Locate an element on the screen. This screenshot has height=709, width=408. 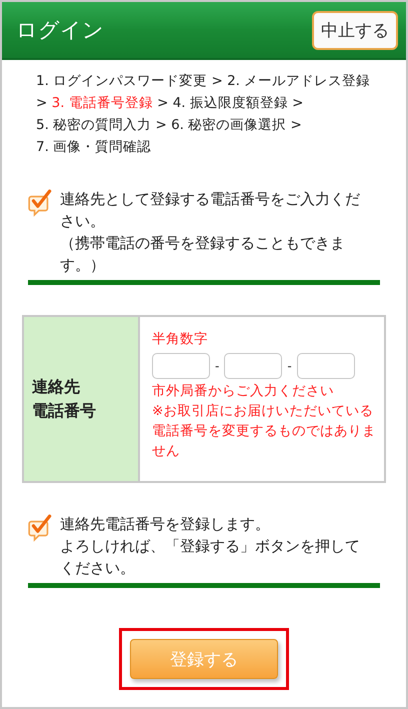
notice-text: （携帯電話の番号を登録することもできます。） is located at coordinates (203, 254).